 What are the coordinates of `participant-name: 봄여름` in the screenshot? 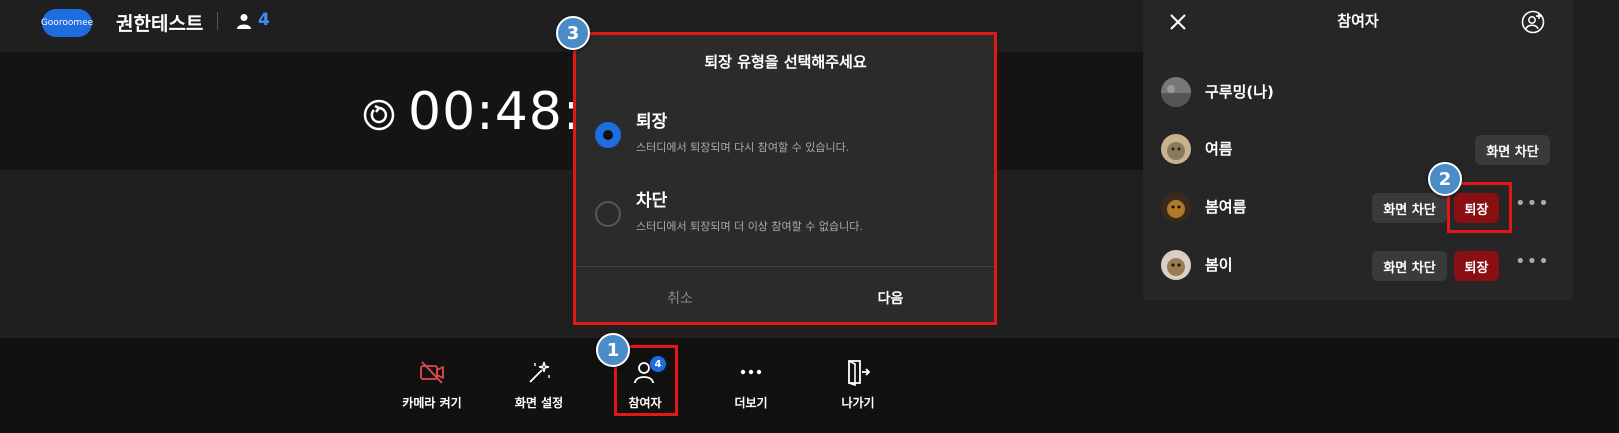 It's located at (1226, 207).